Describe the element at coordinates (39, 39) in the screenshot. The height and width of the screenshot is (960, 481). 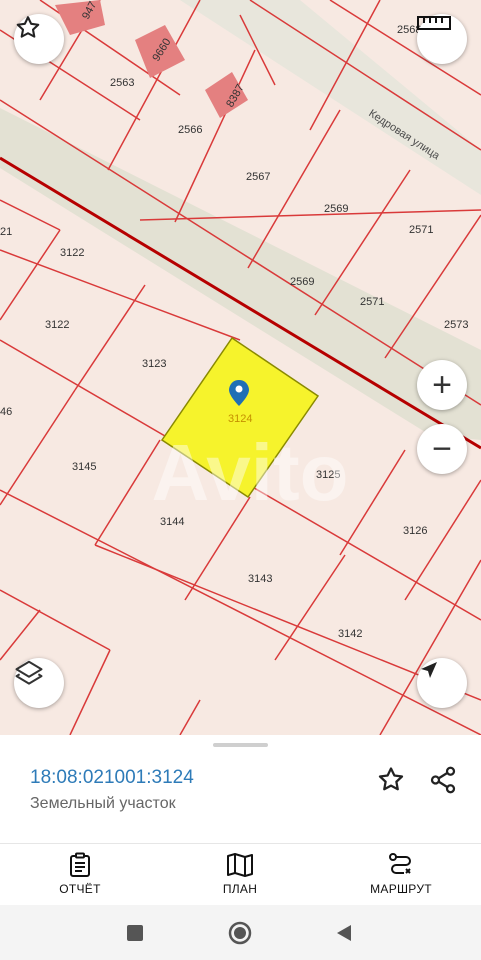
I see `favorite-button` at that location.